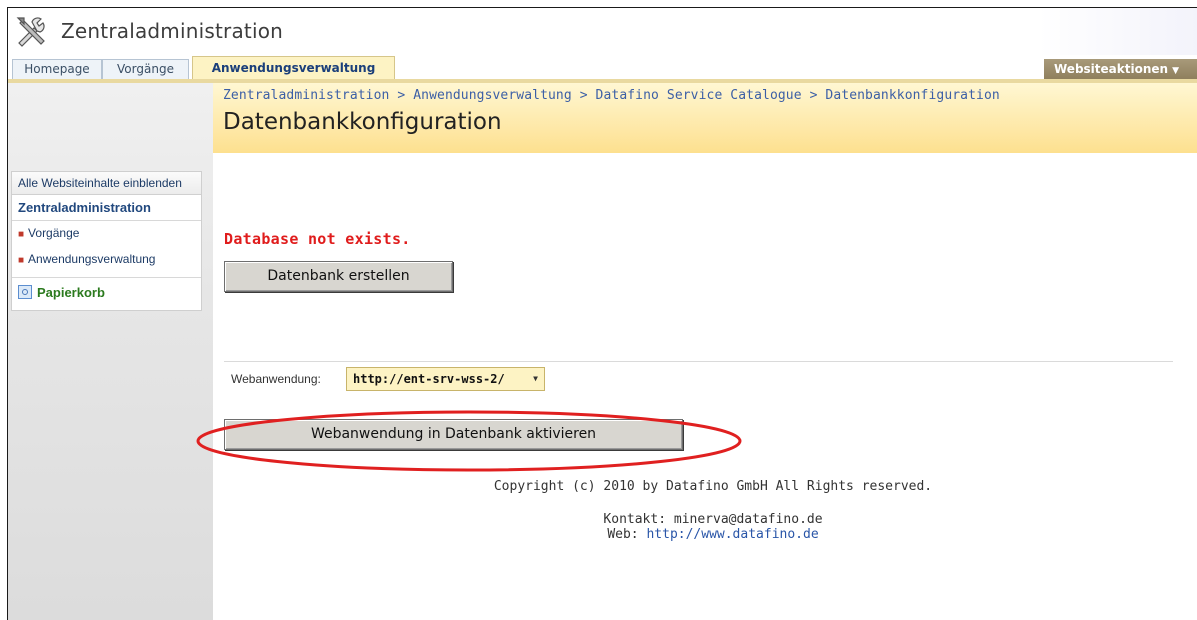 The height and width of the screenshot is (620, 1197). What do you see at coordinates (1117, 31) in the screenshot?
I see `title-bar-fade` at bounding box center [1117, 31].